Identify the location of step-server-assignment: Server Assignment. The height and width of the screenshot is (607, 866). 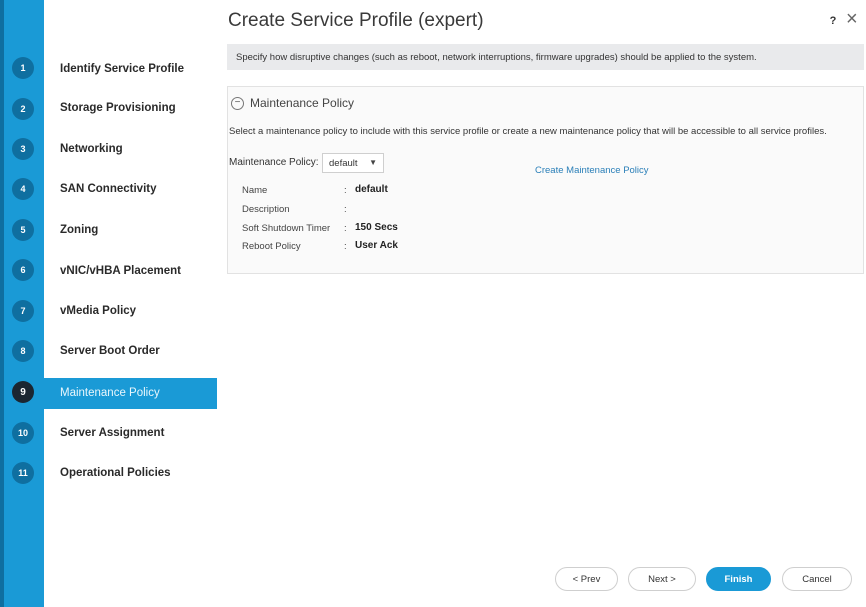
(112, 433).